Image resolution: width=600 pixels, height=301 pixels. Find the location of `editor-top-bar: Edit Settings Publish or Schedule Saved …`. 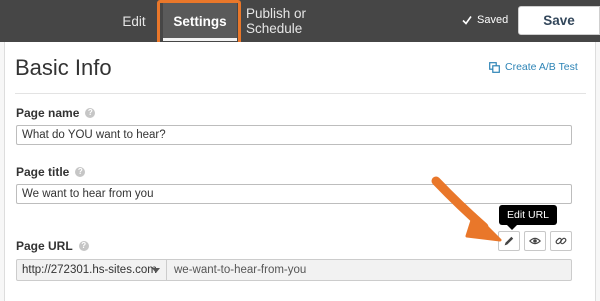

editor-top-bar: Edit Settings Publish or Schedule Saved … is located at coordinates (300, 21).